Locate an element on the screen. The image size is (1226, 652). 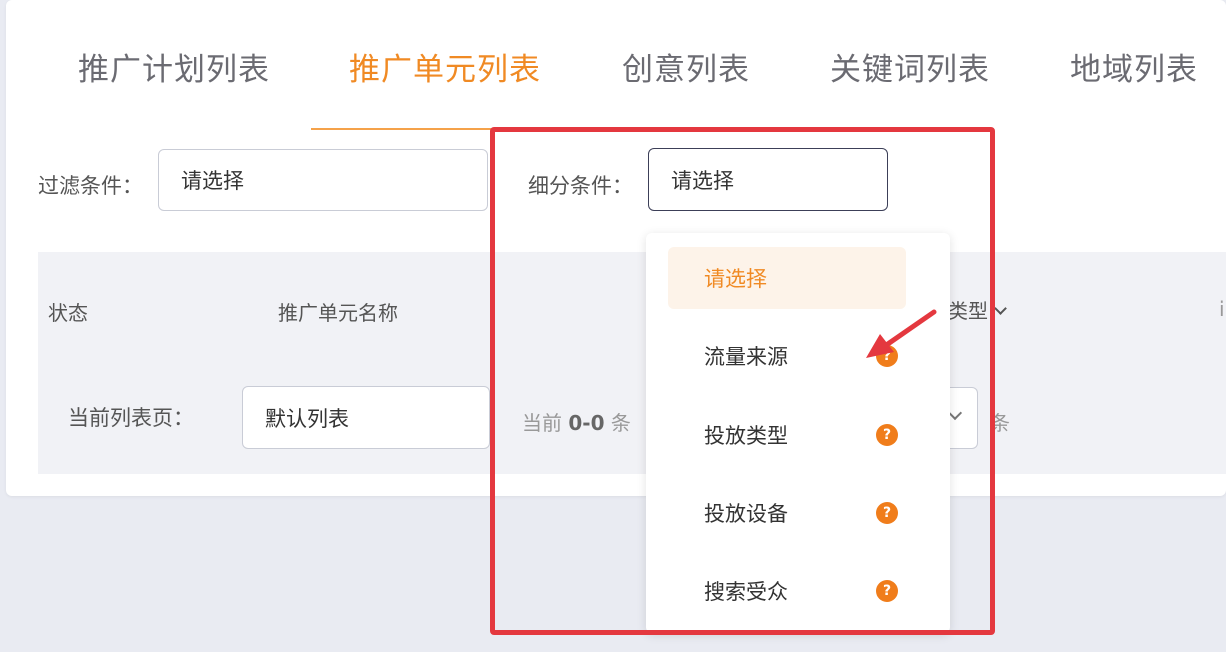
column-header-status: 状态 is located at coordinates (68, 313).